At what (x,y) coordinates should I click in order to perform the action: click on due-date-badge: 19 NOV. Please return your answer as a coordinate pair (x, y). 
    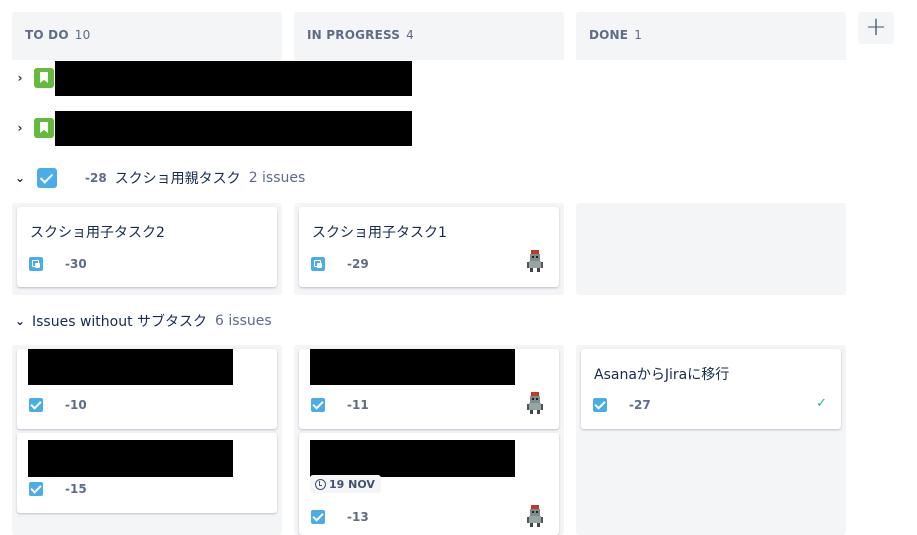
    Looking at the image, I should click on (345, 484).